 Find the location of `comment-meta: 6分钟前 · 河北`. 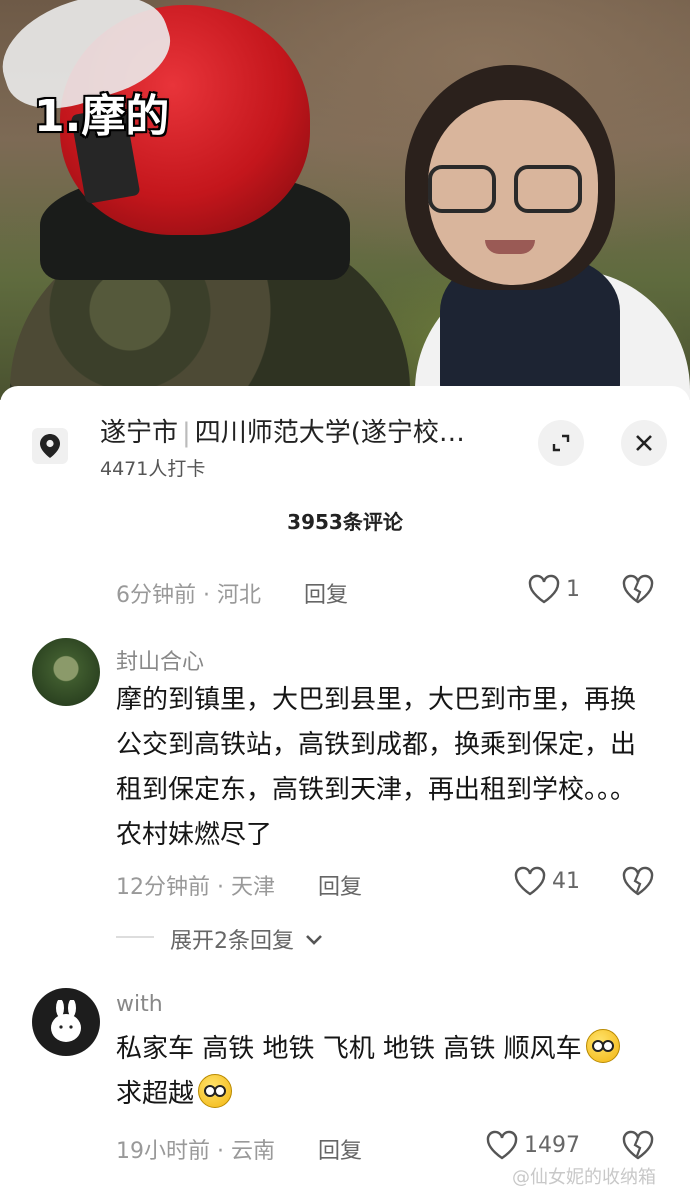

comment-meta: 6分钟前 · 河北 is located at coordinates (188, 595).